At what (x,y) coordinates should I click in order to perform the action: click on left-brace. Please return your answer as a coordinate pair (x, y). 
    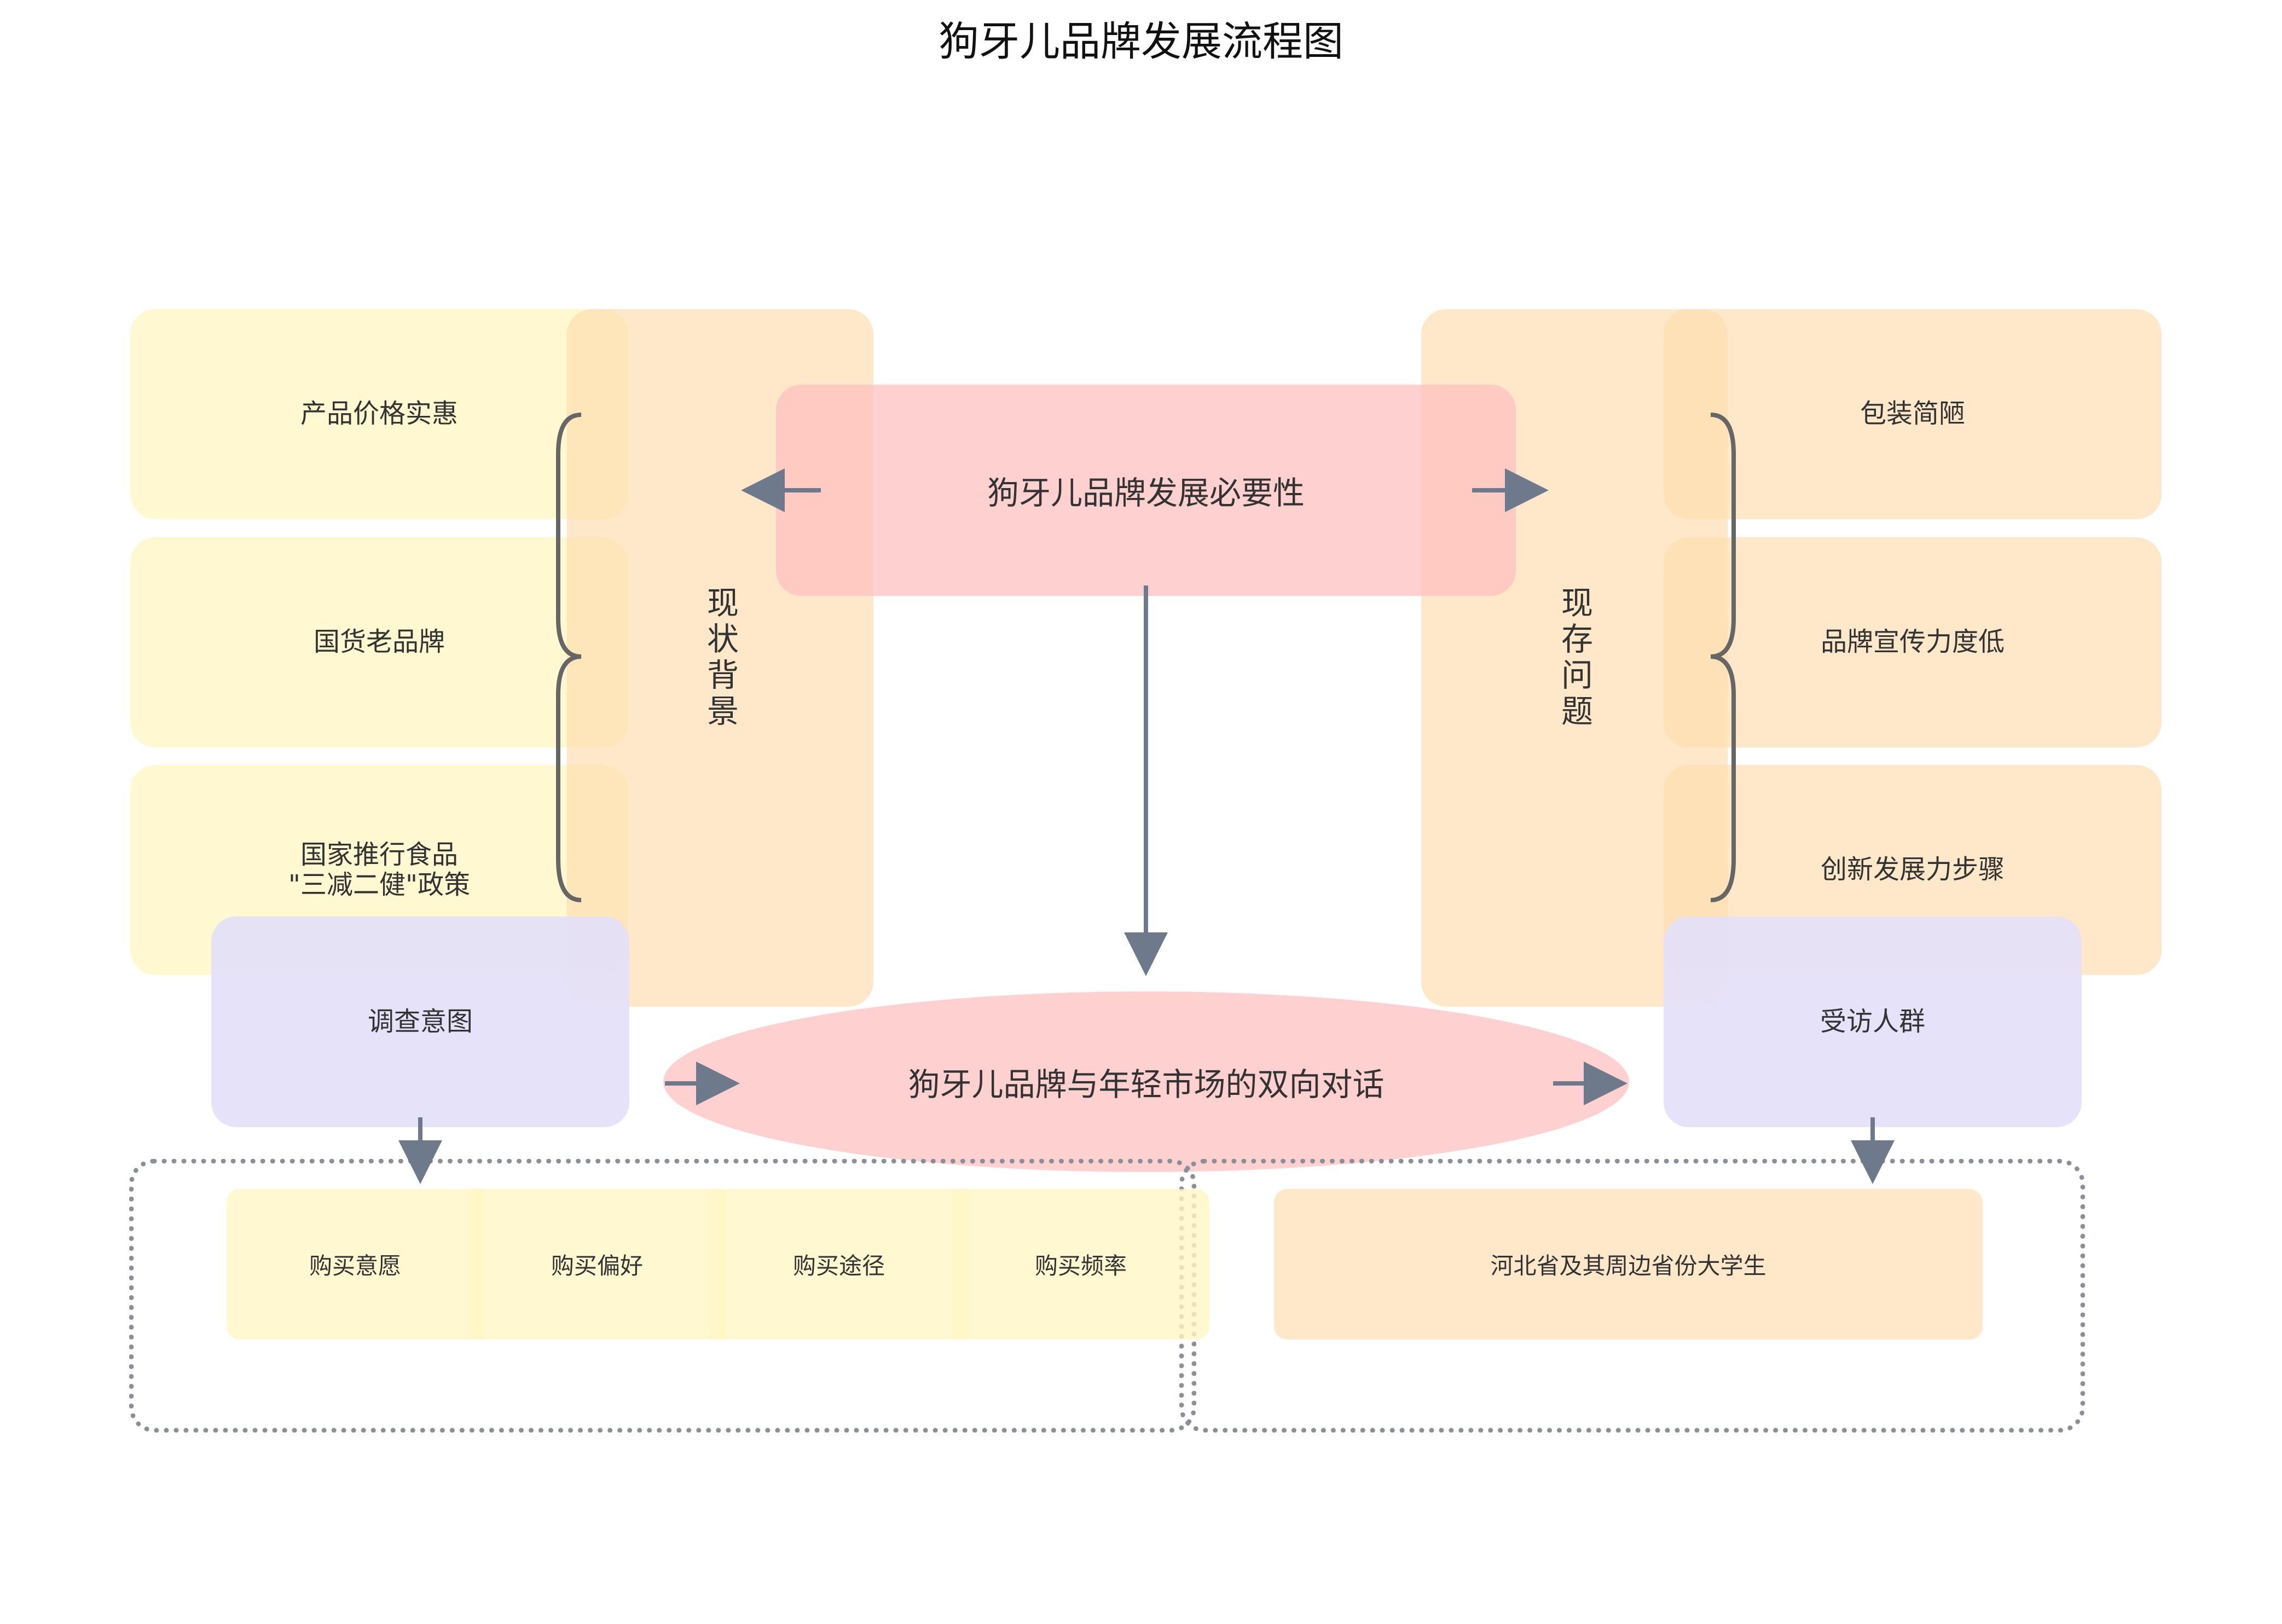
    Looking at the image, I should click on (569, 657).